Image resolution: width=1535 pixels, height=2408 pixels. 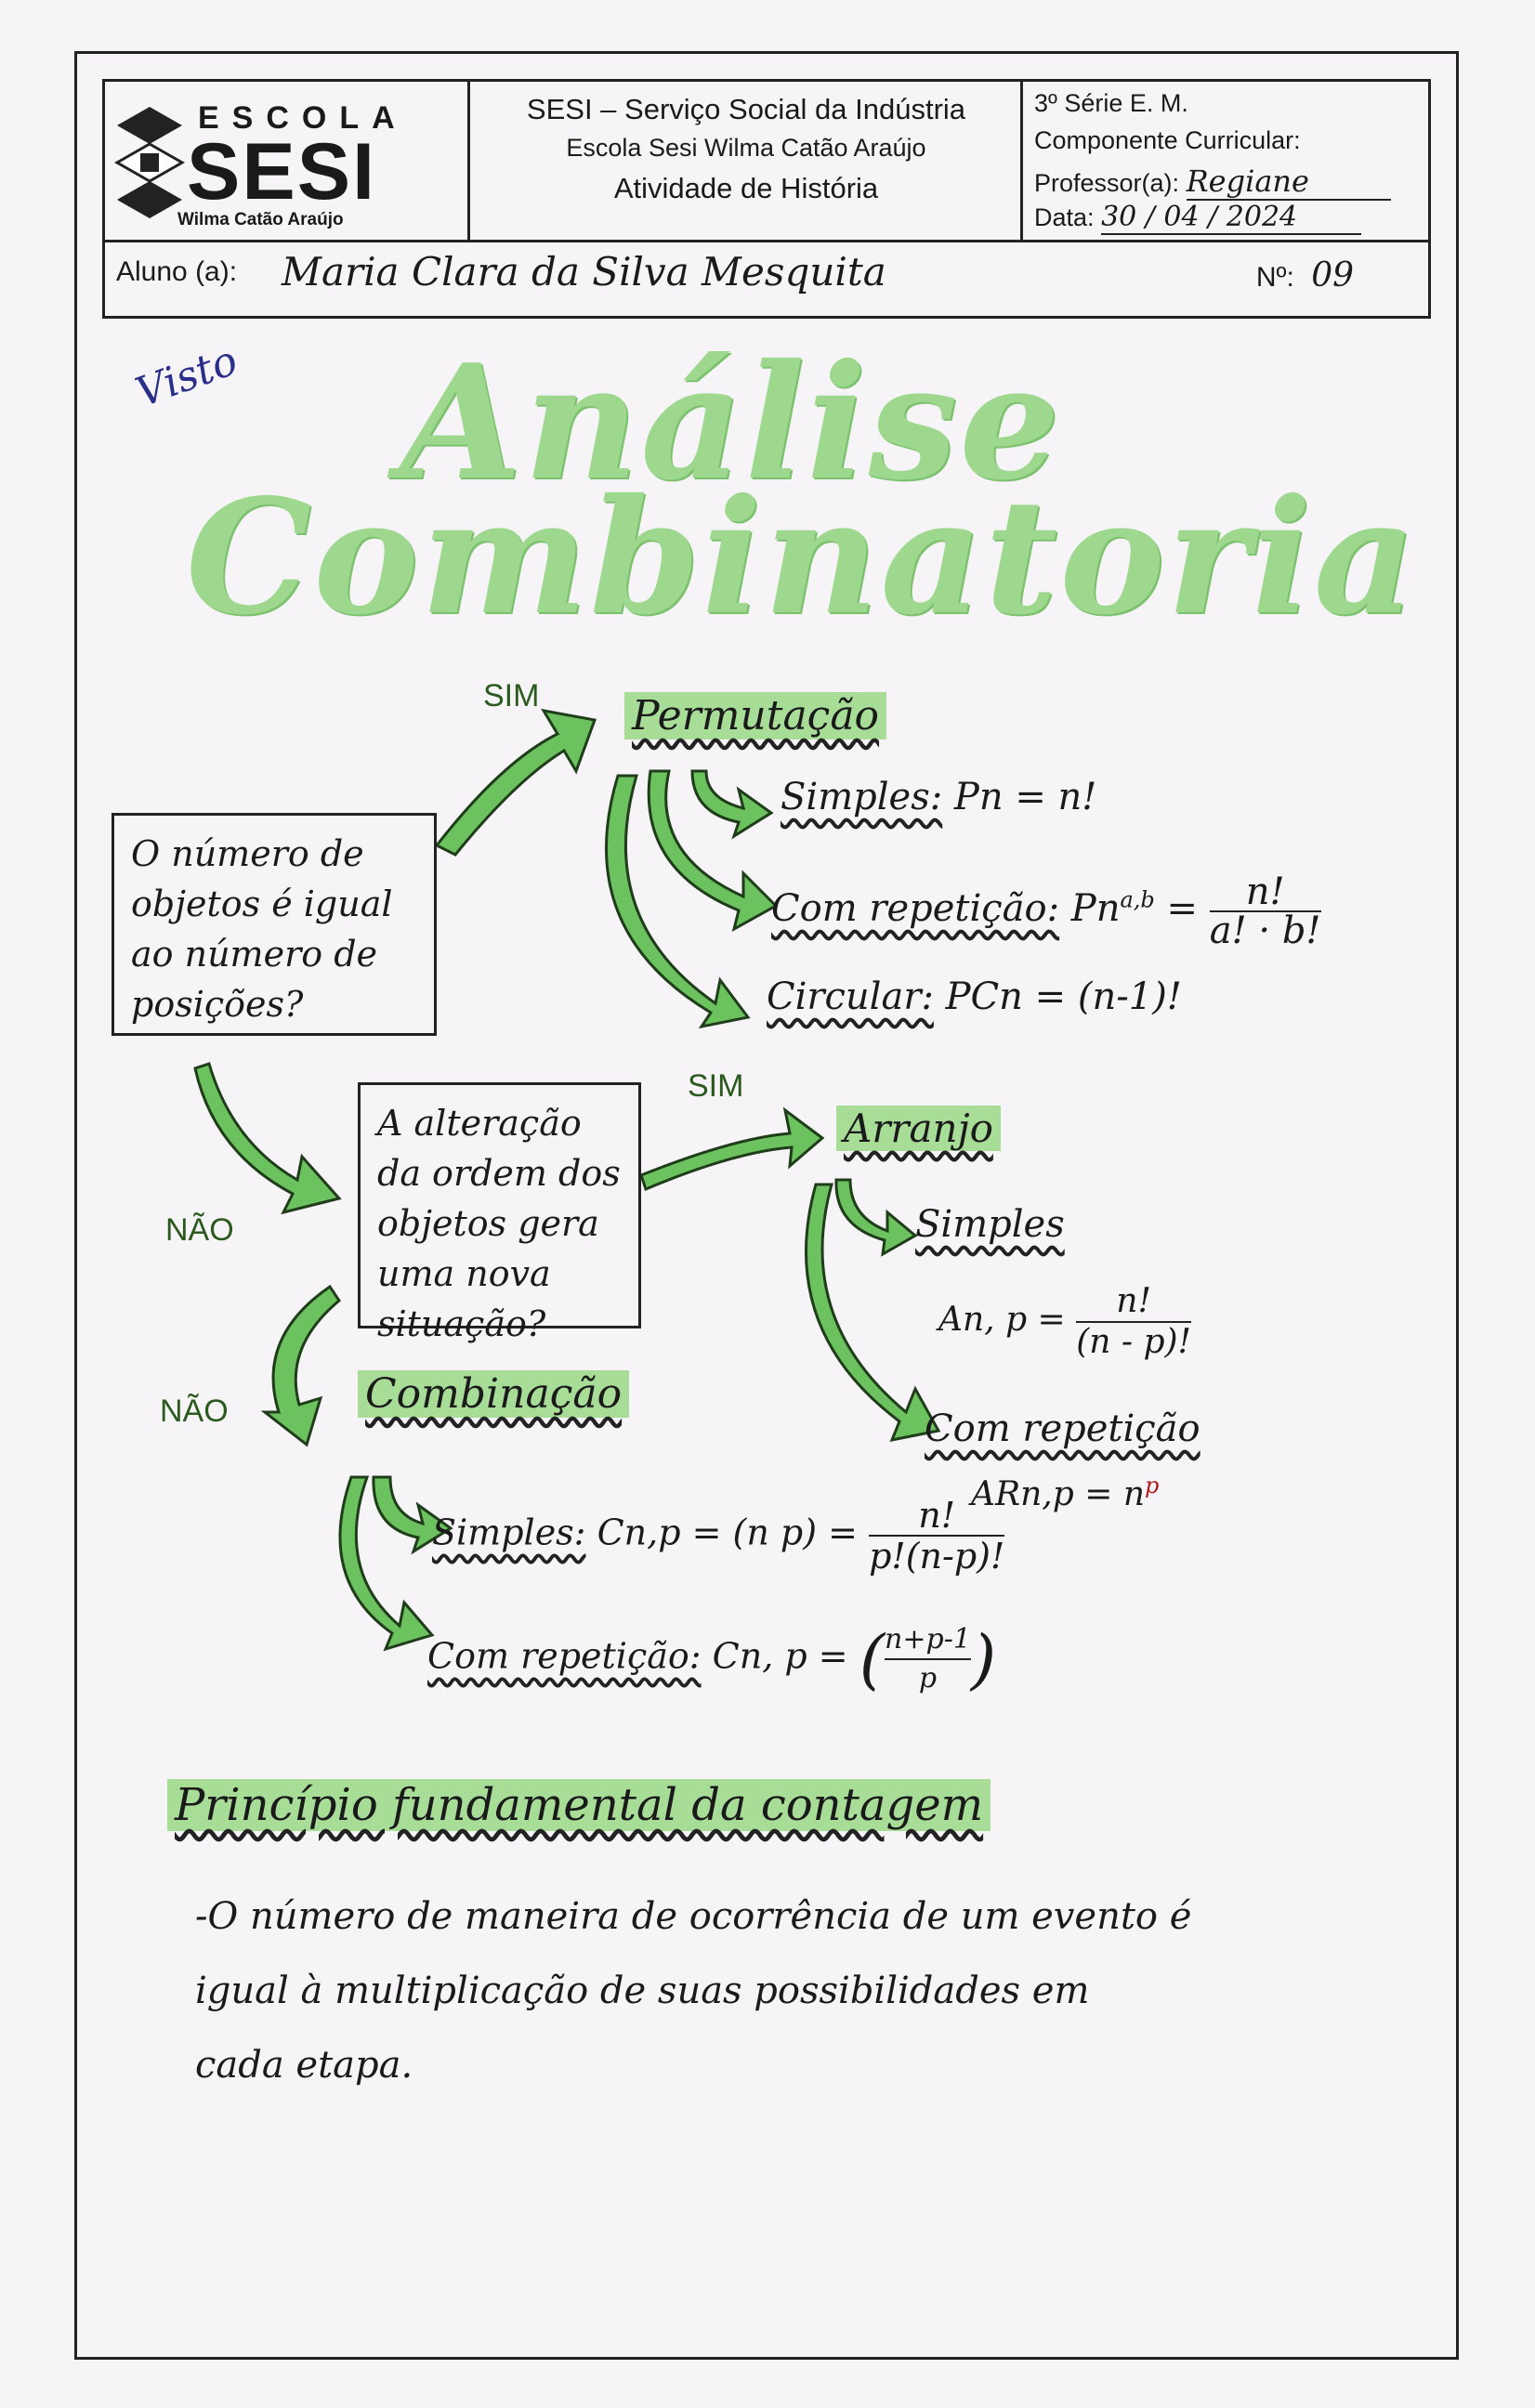 What do you see at coordinates (579, 1805) in the screenshot?
I see `principle-title: Princípio fundamental da contagem` at bounding box center [579, 1805].